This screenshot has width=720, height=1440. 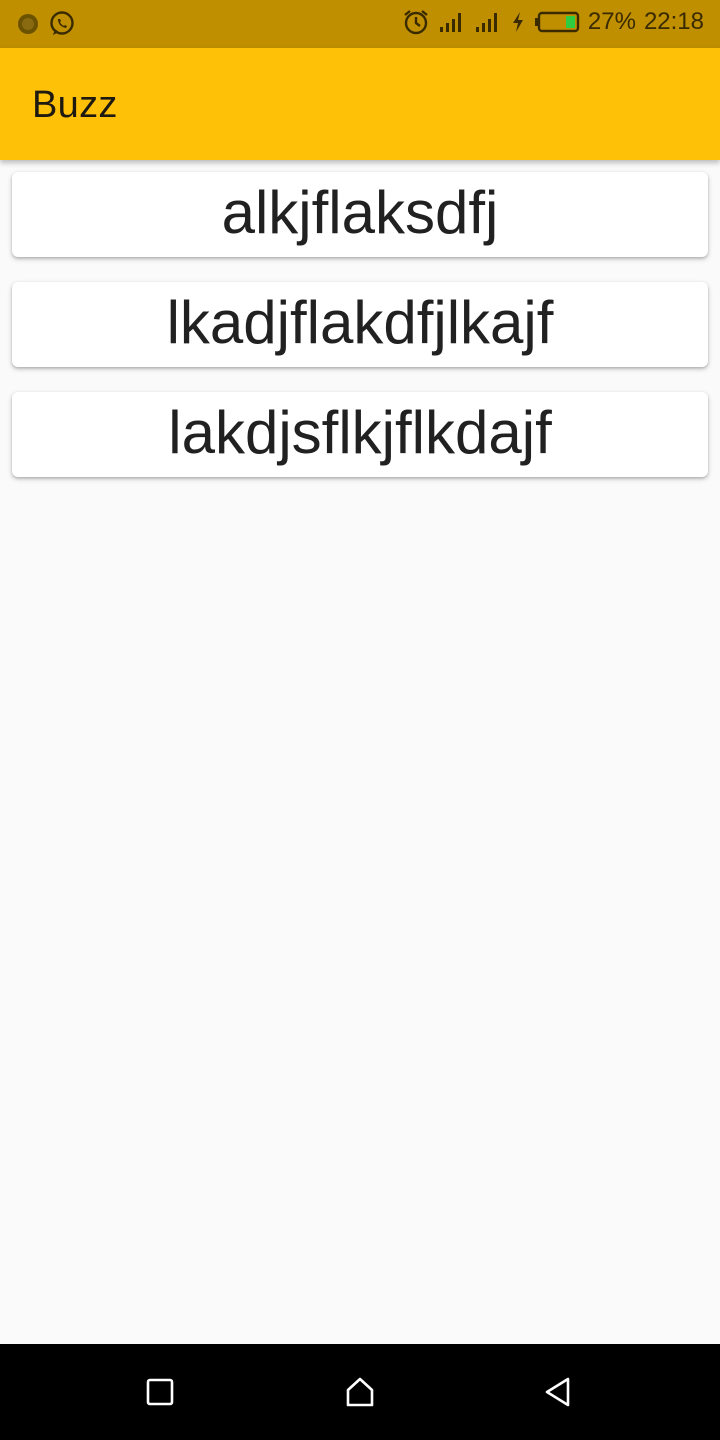 I want to click on recent-apps-icon, so click(x=160, y=1394).